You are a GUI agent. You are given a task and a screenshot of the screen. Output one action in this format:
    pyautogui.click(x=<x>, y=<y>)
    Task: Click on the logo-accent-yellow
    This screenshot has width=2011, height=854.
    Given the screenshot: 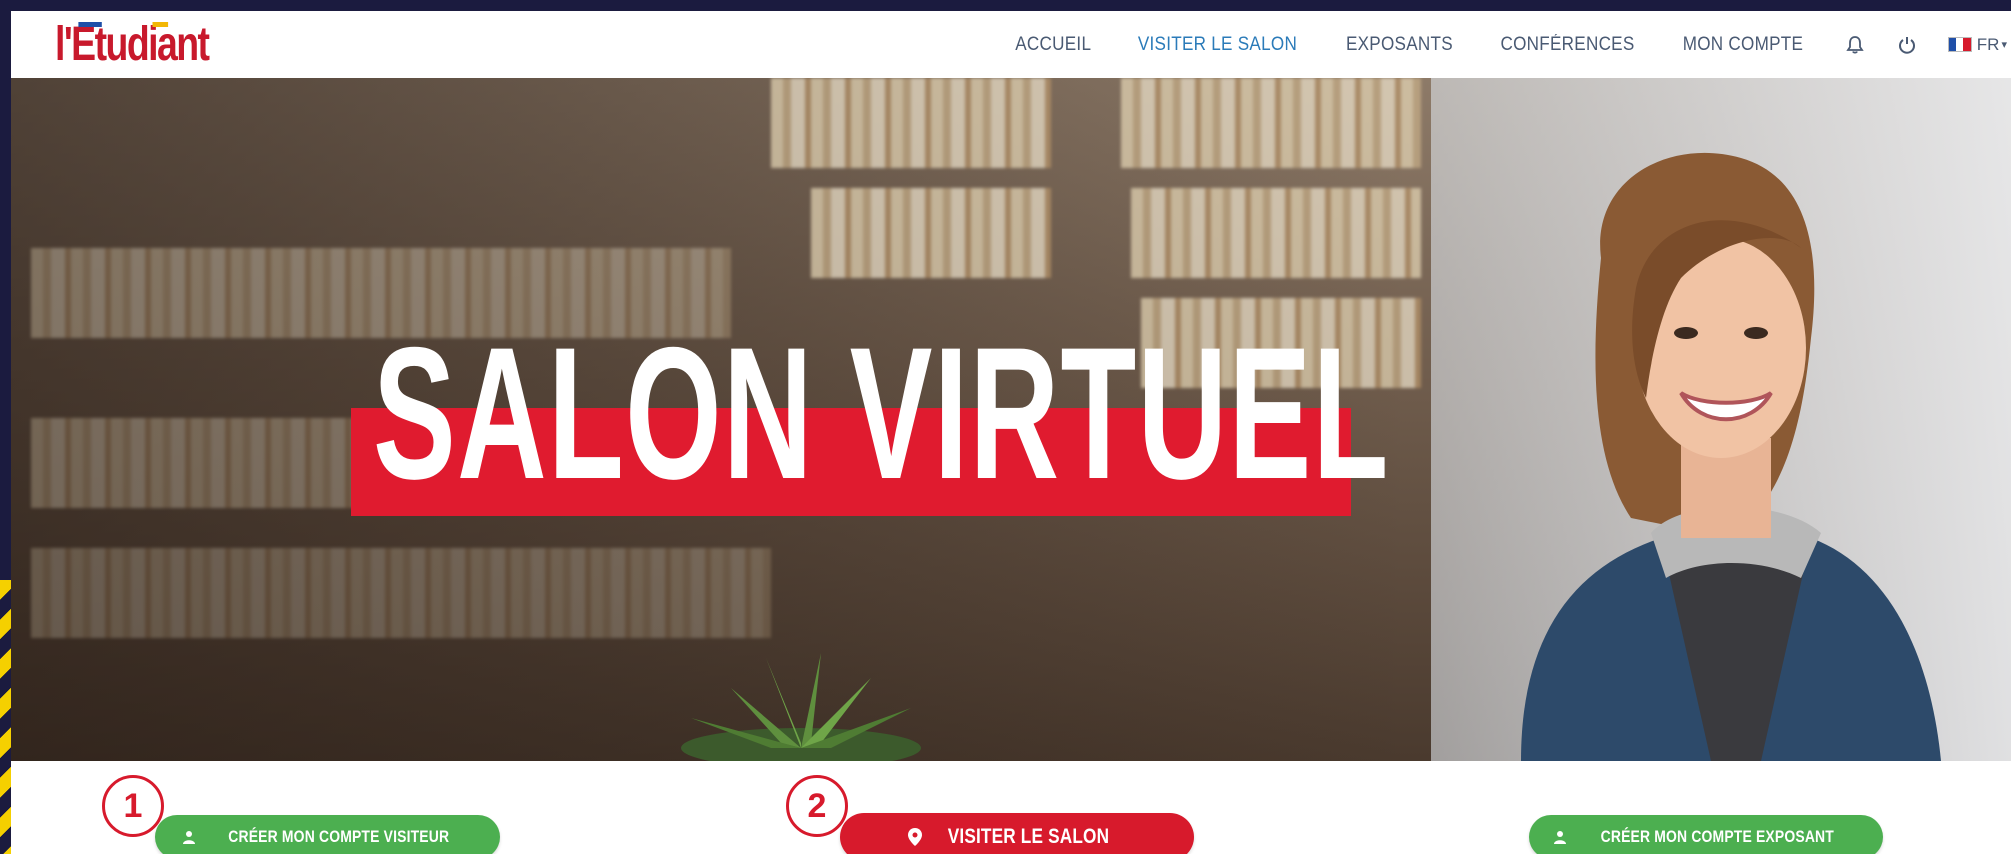 What is the action you would take?
    pyautogui.click(x=160, y=24)
    